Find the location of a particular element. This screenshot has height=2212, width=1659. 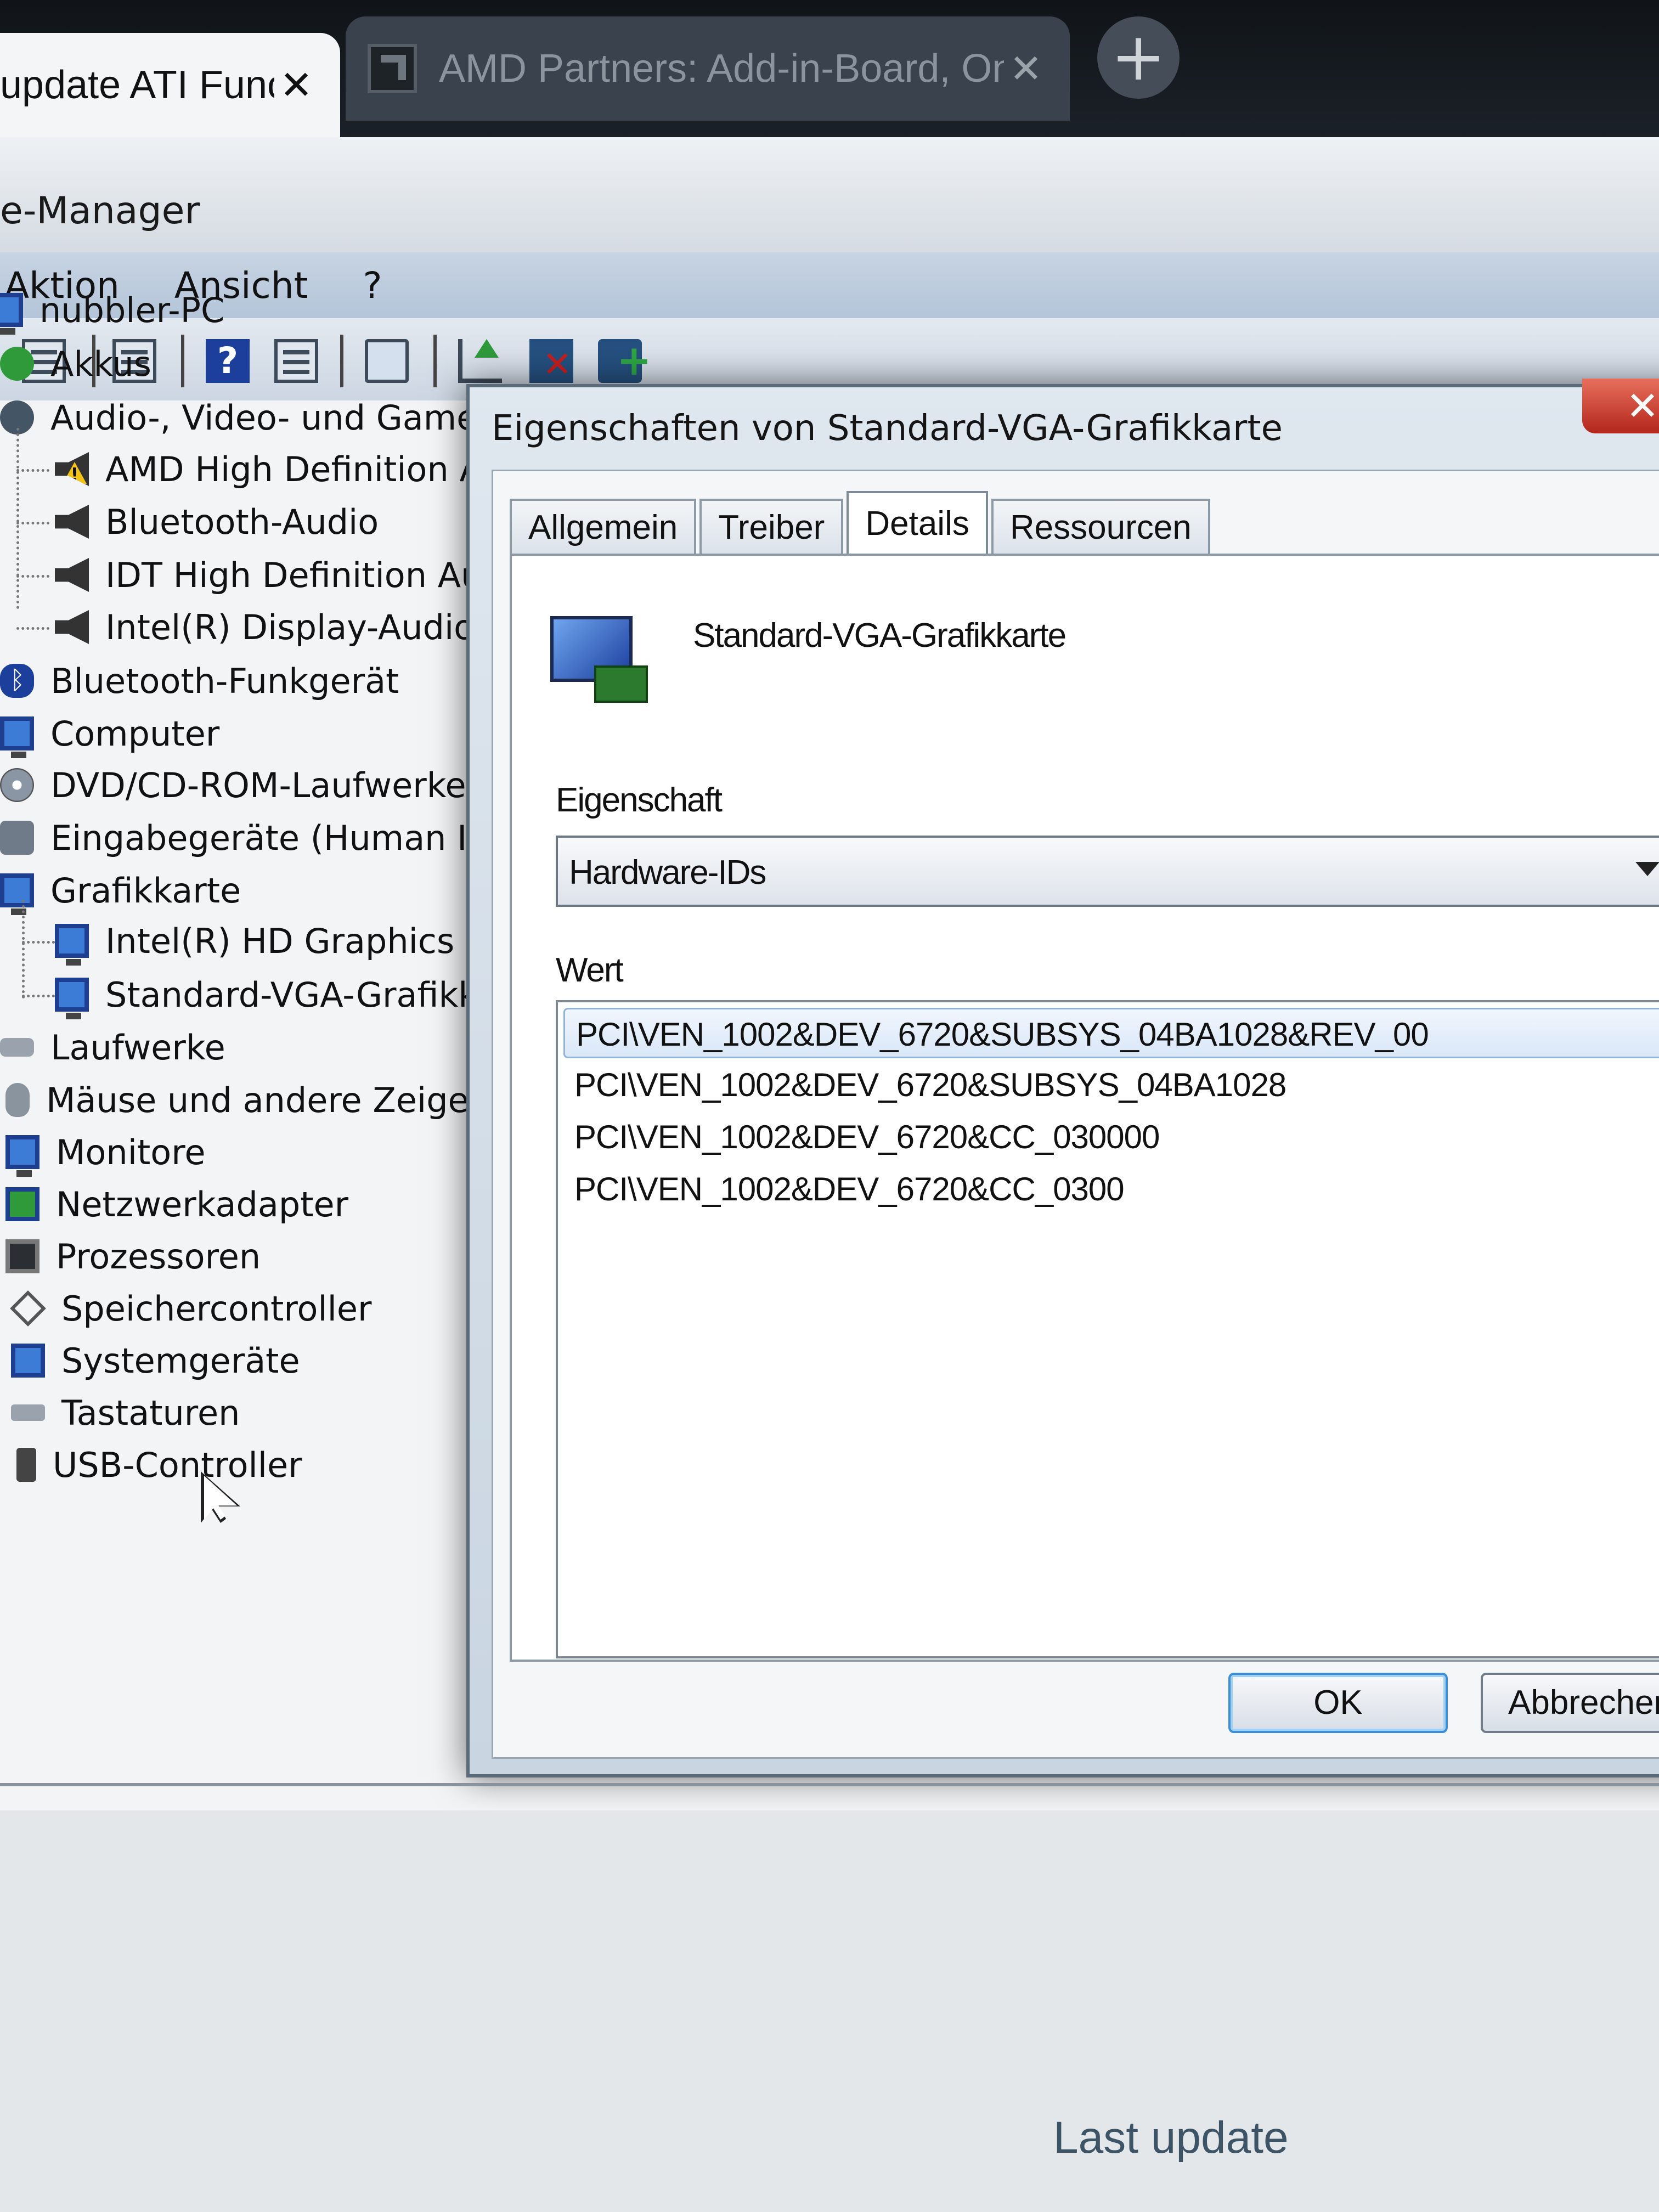

tree-item-label: Standard-VGA-Grafikka is located at coordinates (302, 995).